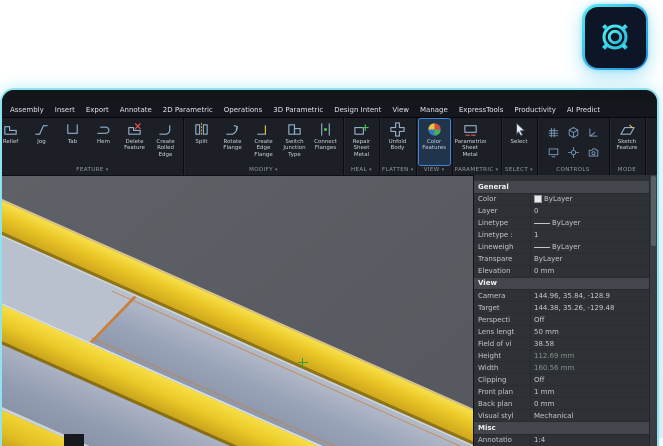 The image size is (663, 446). What do you see at coordinates (561, 296) in the screenshot?
I see `property-row-camera: Camera144.96, 35.84, -128.9` at bounding box center [561, 296].